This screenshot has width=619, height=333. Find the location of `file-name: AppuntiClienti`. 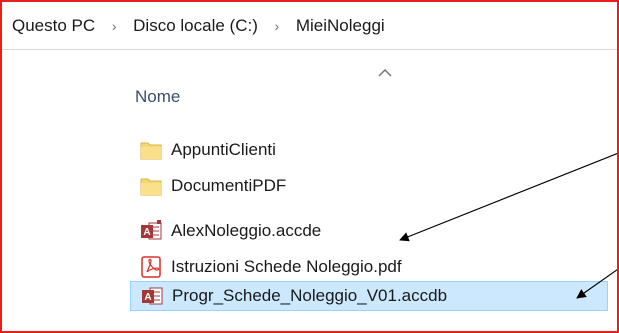

file-name: AppuntiClienti is located at coordinates (223, 149).